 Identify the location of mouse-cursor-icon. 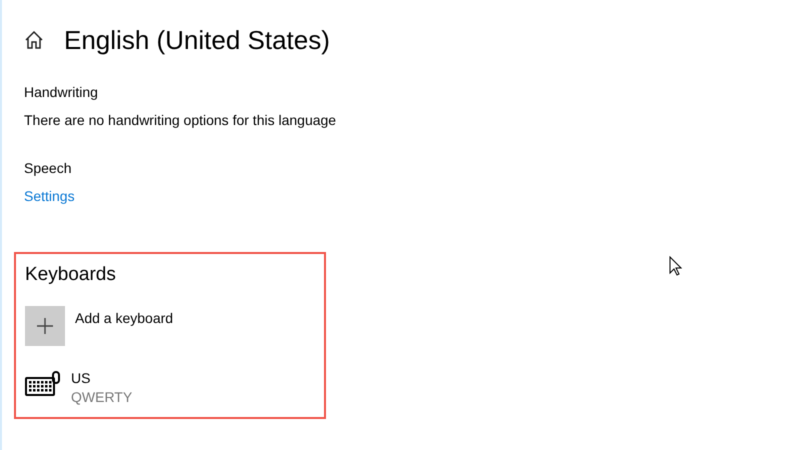
(675, 266).